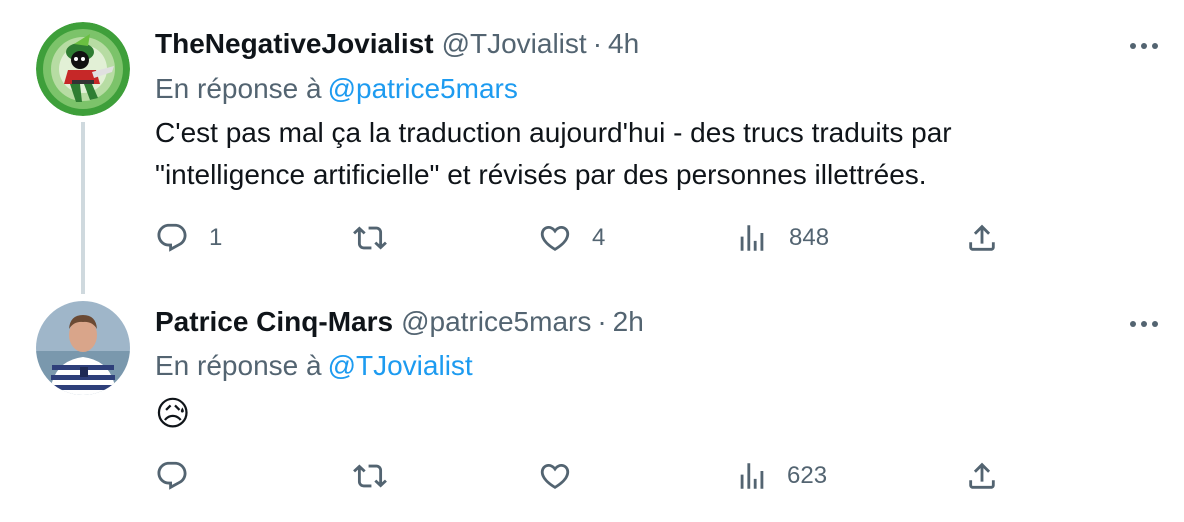 Image resolution: width=1184 pixels, height=522 pixels. Describe the element at coordinates (274, 322) in the screenshot. I see `display-name: Patrice Cinq-Mars` at that location.